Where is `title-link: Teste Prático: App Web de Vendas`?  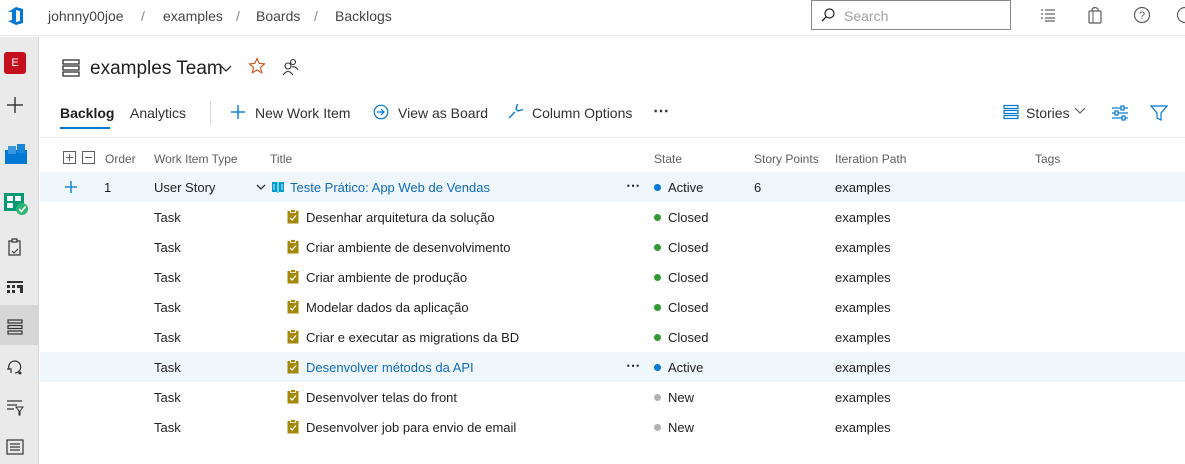
title-link: Teste Prático: App Web de Vendas is located at coordinates (390, 187).